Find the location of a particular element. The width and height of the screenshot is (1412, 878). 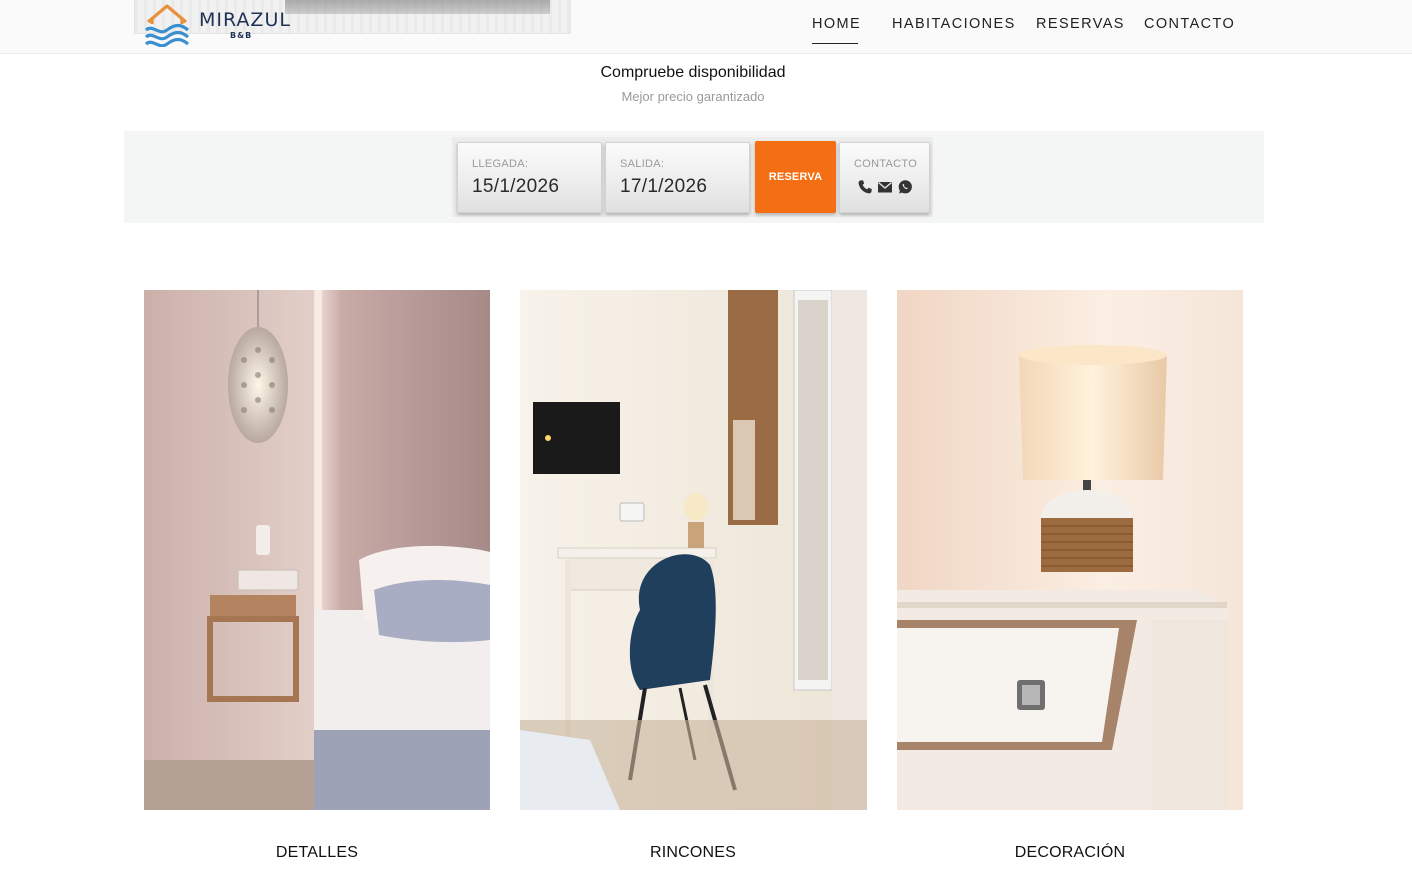

whatsapp-icon is located at coordinates (905, 187).